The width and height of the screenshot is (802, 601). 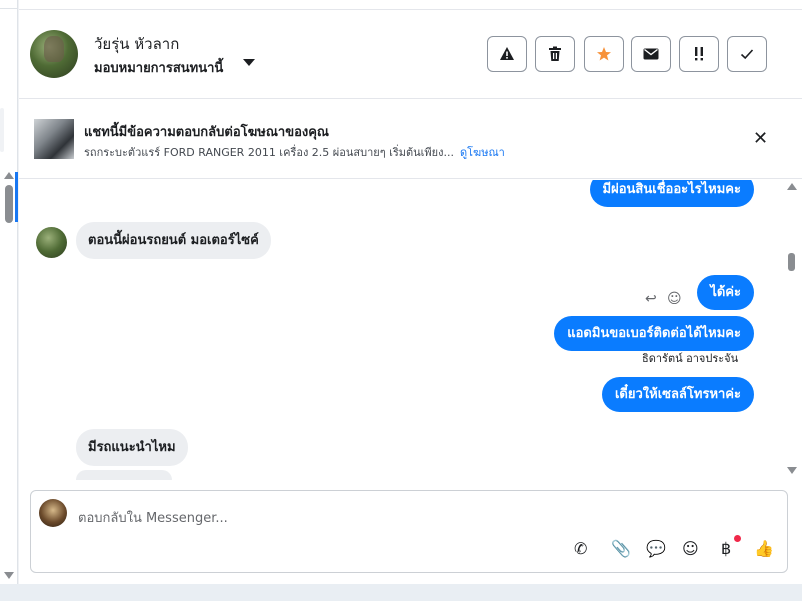 I want to click on call-icon: ✆, so click(x=580, y=548).